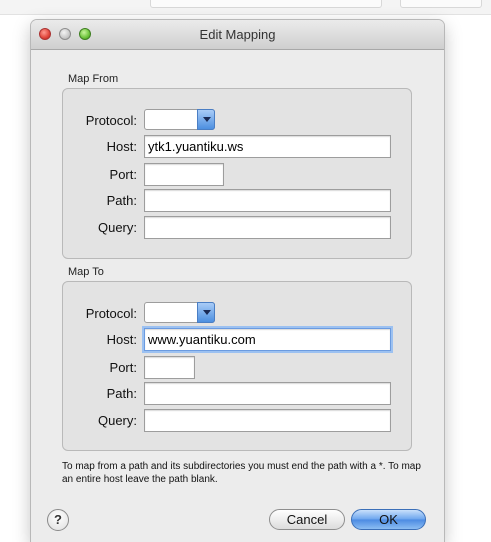 This screenshot has height=542, width=491. Describe the element at coordinates (123, 367) in the screenshot. I see `map-to-port-label: Port:` at that location.